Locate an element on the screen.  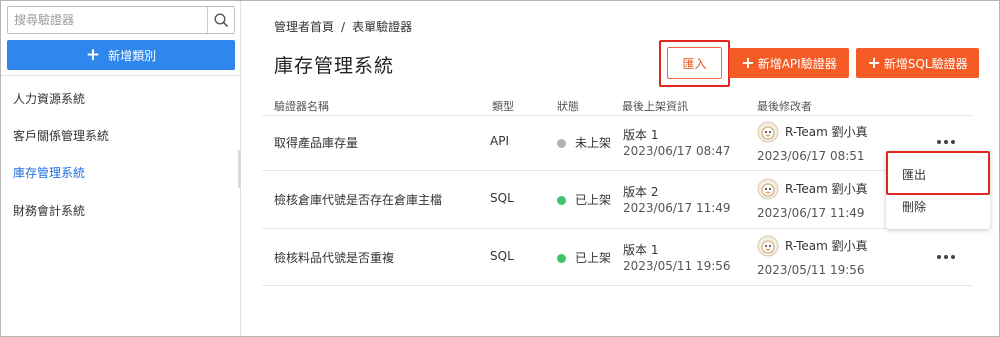
search-input is located at coordinates (109, 20).